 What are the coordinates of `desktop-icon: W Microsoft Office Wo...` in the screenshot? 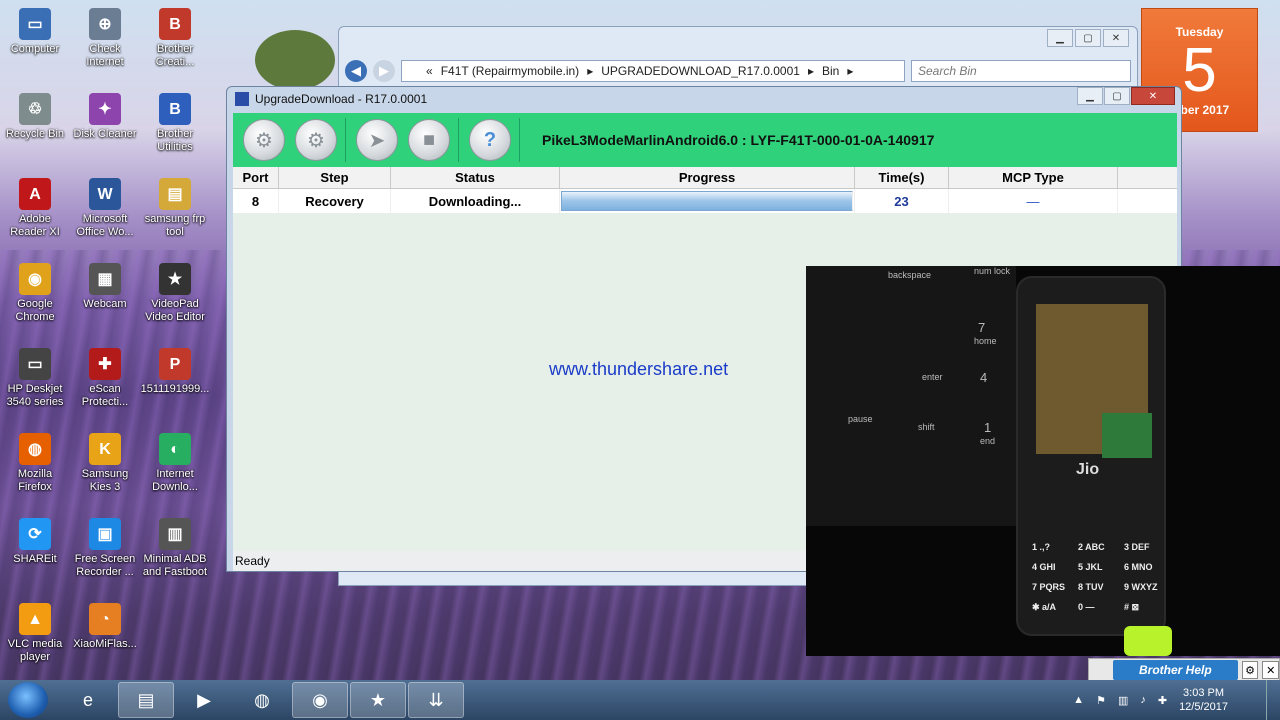 It's located at (105, 208).